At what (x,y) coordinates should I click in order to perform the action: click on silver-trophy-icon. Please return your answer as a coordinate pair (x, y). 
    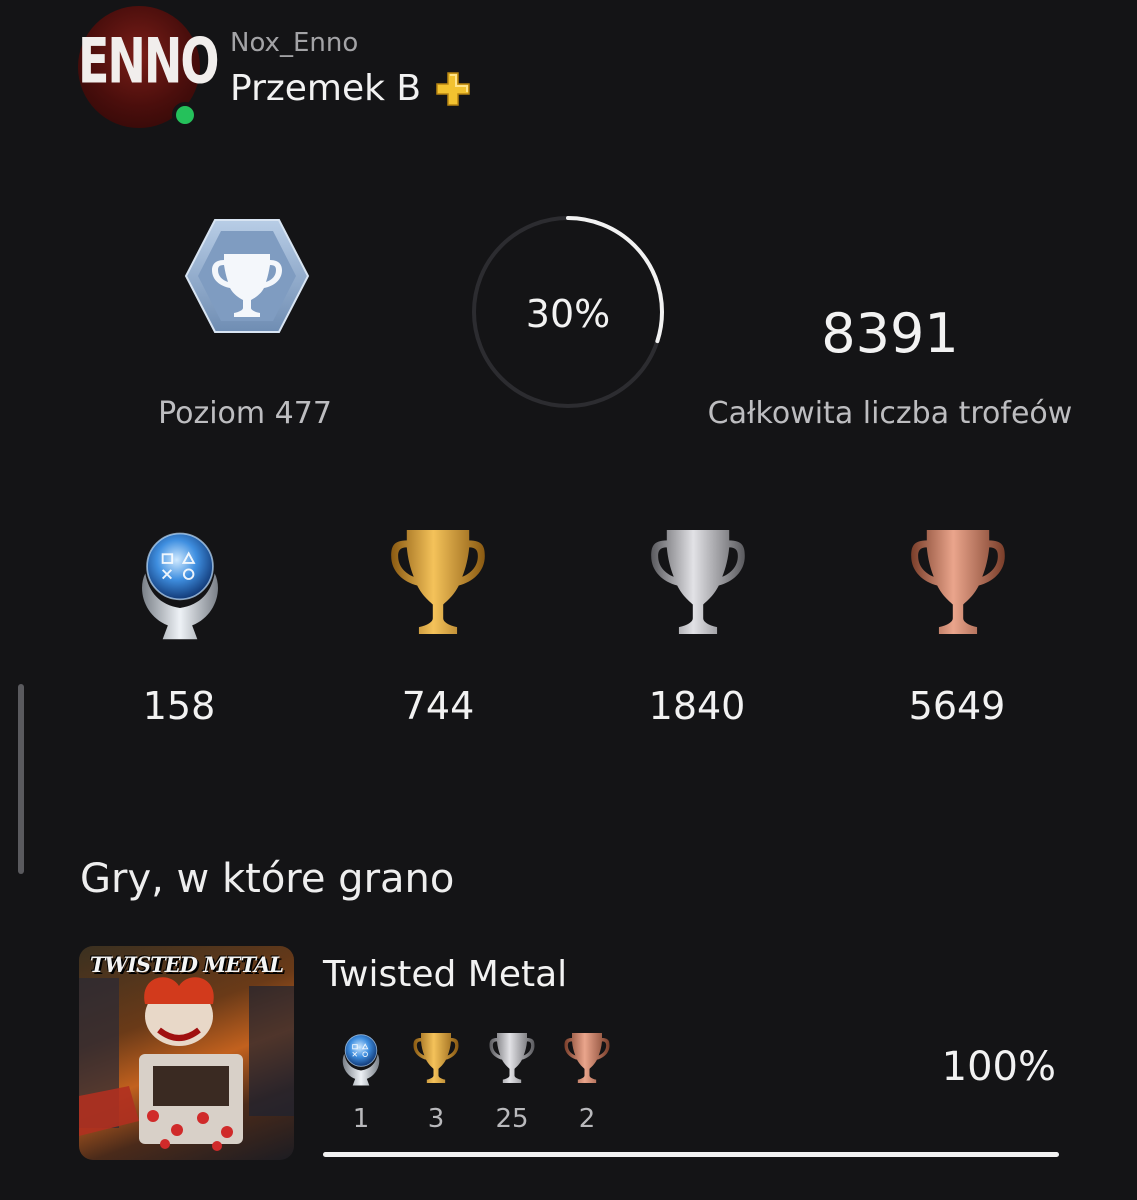
    Looking at the image, I should click on (698, 582).